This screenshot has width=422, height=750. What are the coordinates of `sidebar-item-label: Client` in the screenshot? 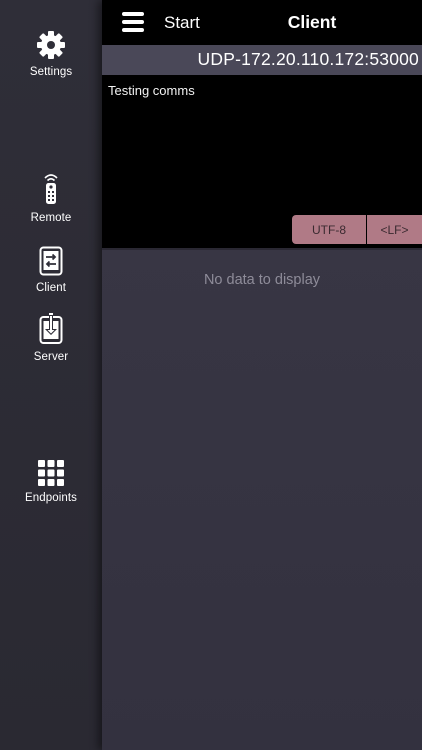 It's located at (50, 288).